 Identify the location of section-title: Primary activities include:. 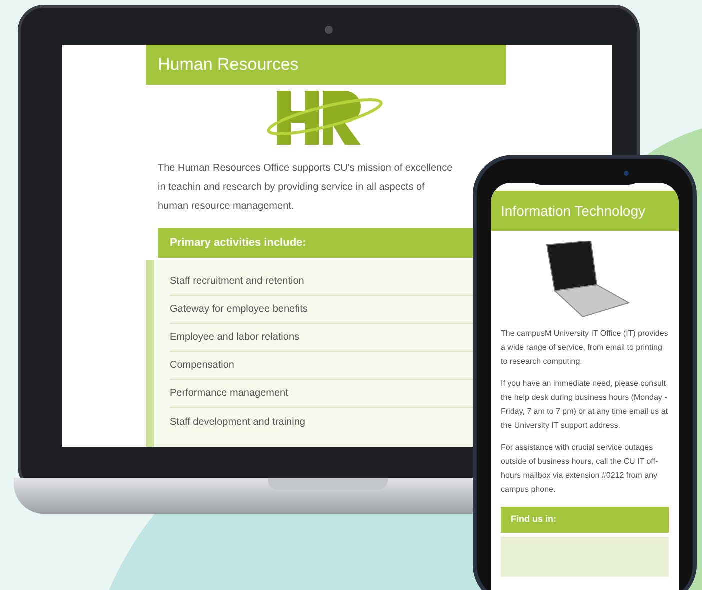
(238, 243).